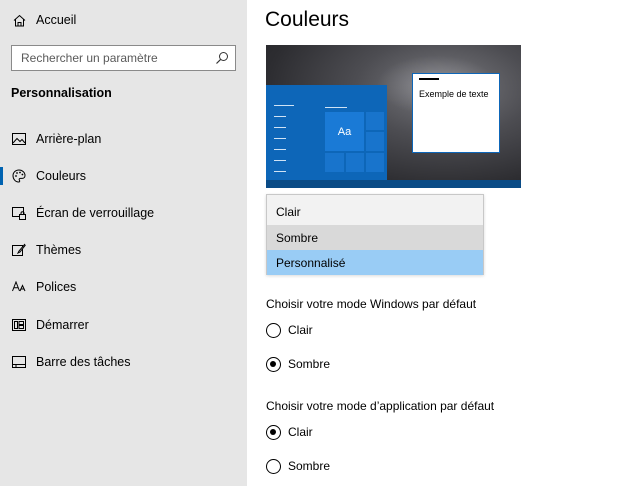 The width and height of the screenshot is (640, 486). What do you see at coordinates (375, 262) in the screenshot?
I see `dropdown-option-personnalise: Personnalisé` at bounding box center [375, 262].